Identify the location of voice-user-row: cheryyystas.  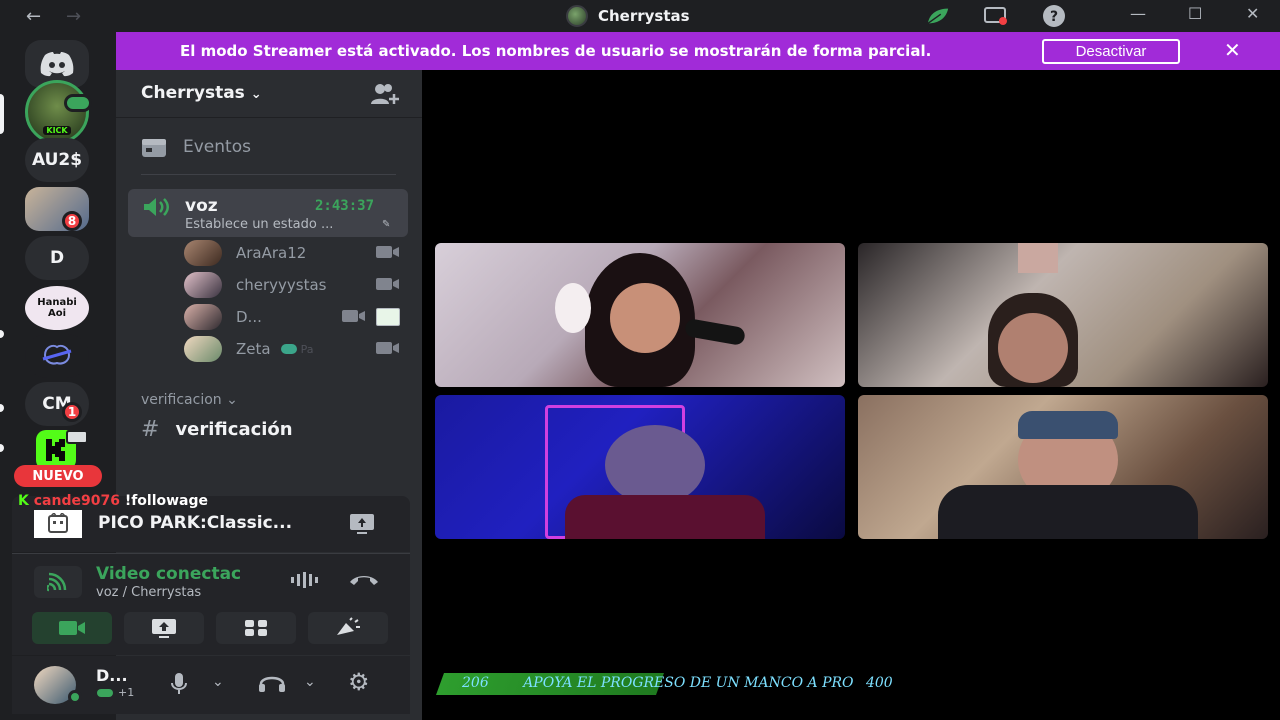
(292, 285).